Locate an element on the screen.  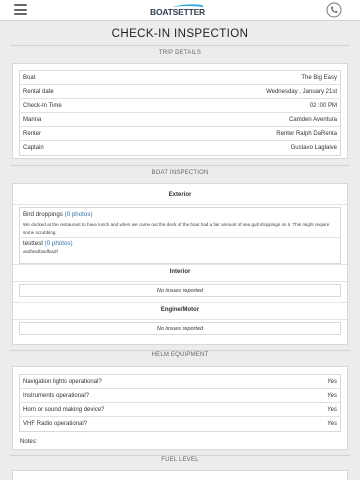
row-value: Camden Aventura is located at coordinates (313, 120).